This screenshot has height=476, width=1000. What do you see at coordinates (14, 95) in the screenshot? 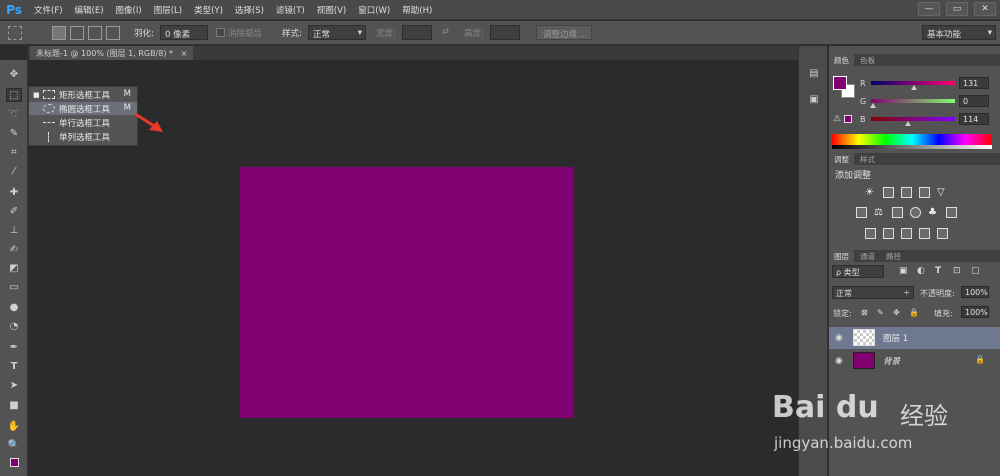
I see `marquee-tool-icon: ⬚` at bounding box center [14, 95].